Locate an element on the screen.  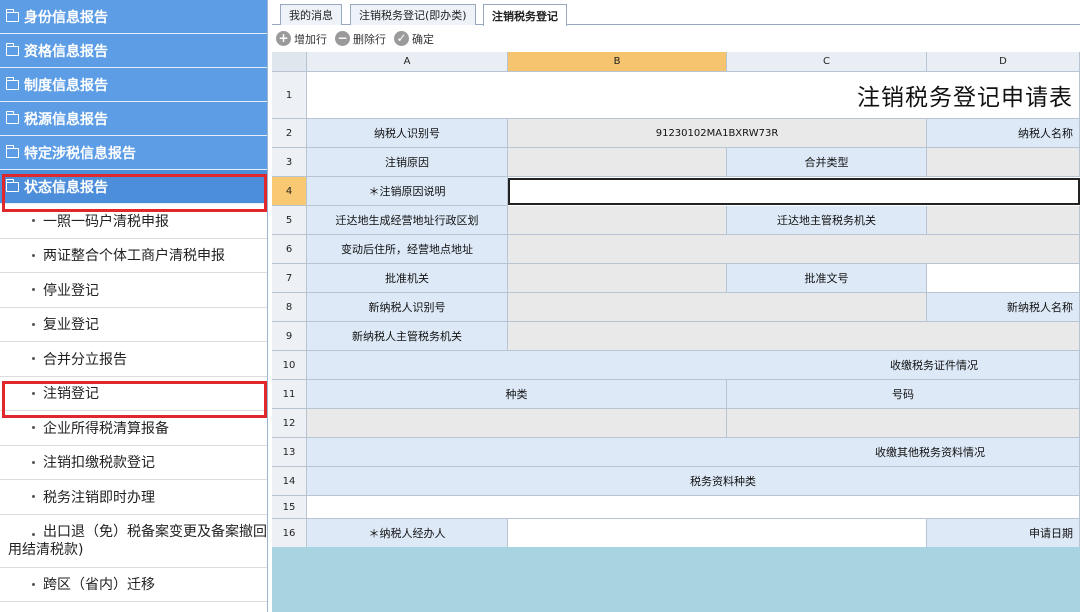
column-header-c: C is located at coordinates (827, 62).